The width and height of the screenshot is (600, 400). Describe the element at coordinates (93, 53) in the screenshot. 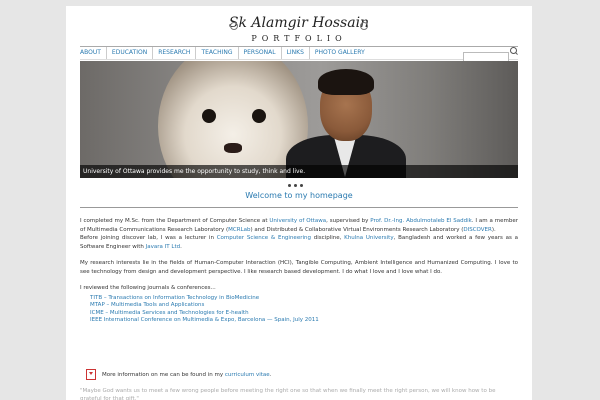

I see `nav-item-about: ABOUT` at that location.